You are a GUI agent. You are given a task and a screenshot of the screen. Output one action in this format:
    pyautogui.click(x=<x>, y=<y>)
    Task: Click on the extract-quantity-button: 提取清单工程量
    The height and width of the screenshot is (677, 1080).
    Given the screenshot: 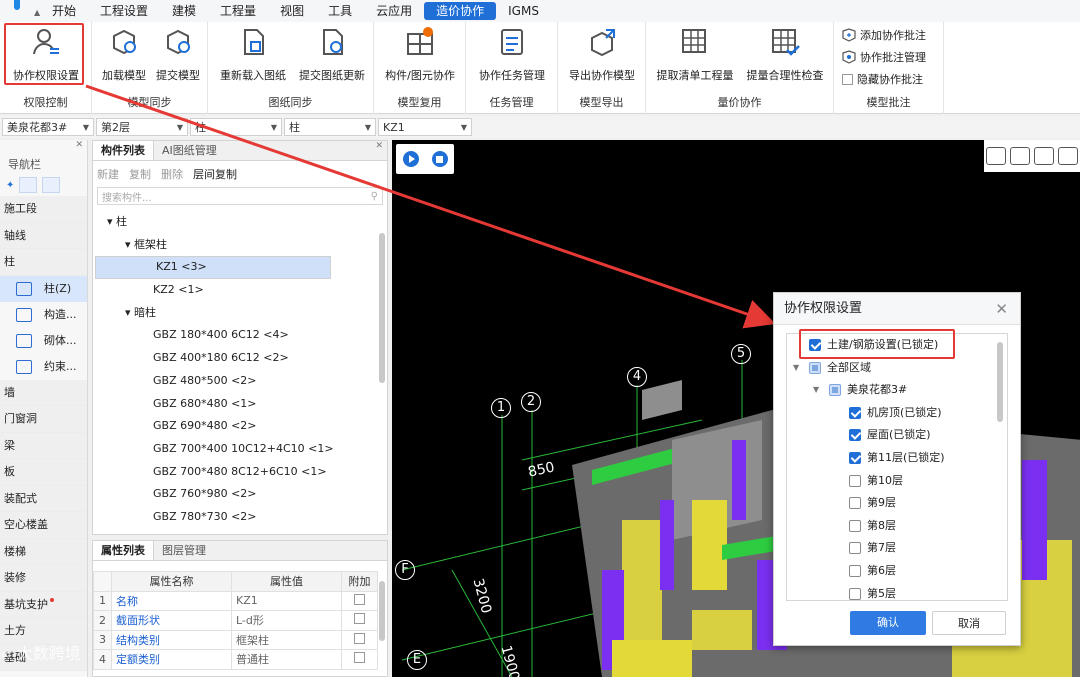 What is the action you would take?
    pyautogui.click(x=695, y=55)
    